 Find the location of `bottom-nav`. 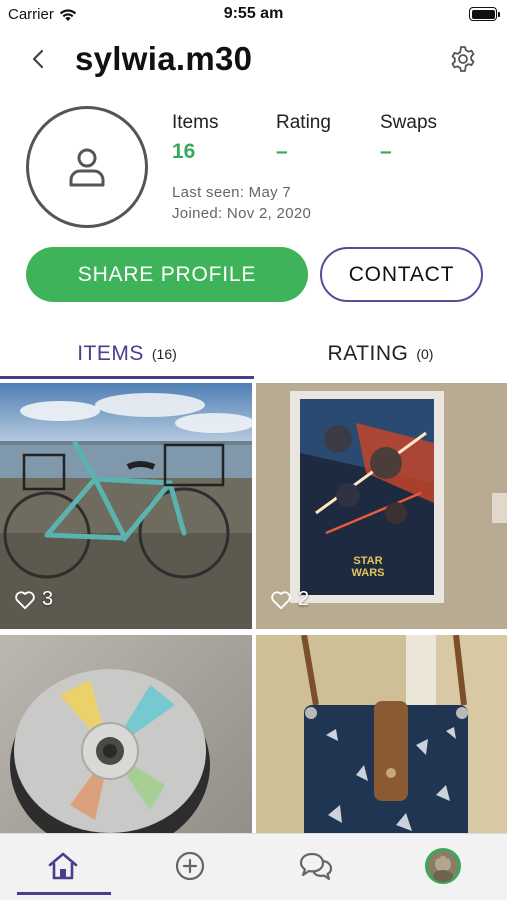

bottom-nav is located at coordinates (253, 866).